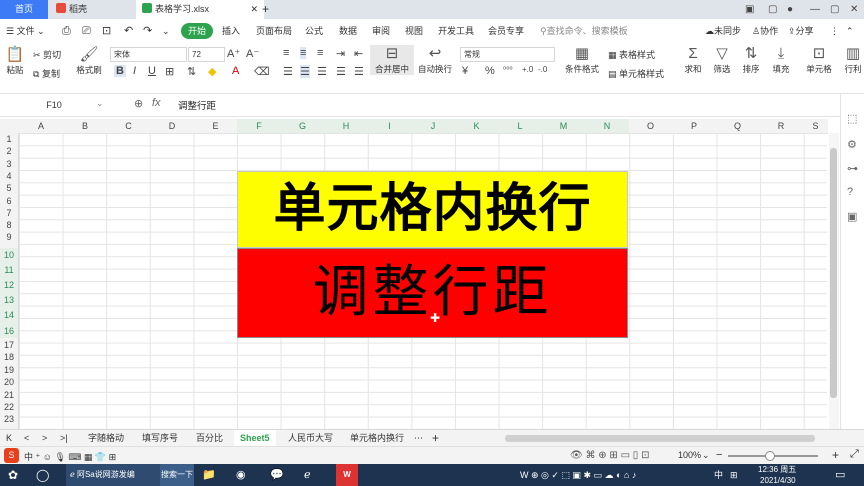 This screenshot has width=864, height=486. Describe the element at coordinates (86, 31) in the screenshot. I see `print-icon: ⎚` at that location.